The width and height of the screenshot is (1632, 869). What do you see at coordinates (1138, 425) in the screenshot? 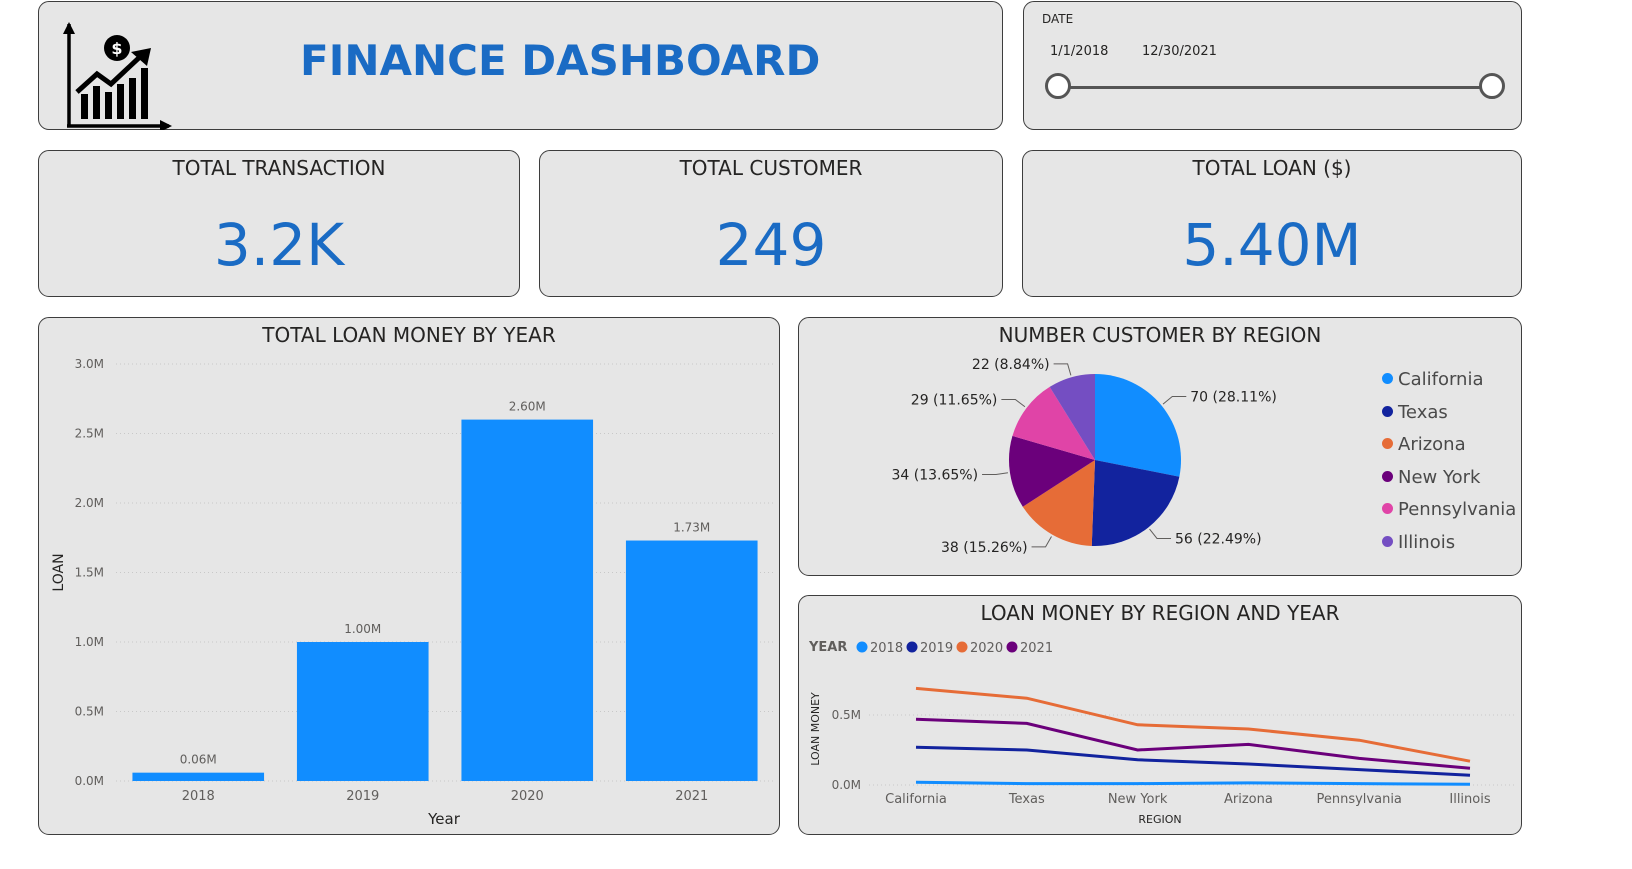
I see `pie-slice` at bounding box center [1138, 425].